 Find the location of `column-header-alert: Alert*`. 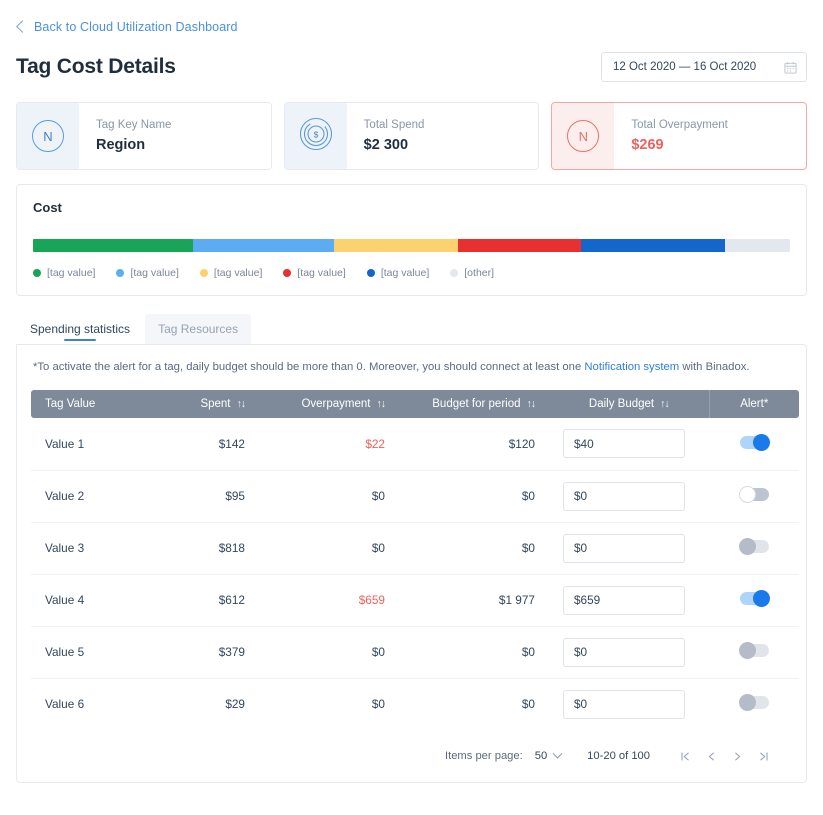

column-header-alert: Alert* is located at coordinates (753, 404).